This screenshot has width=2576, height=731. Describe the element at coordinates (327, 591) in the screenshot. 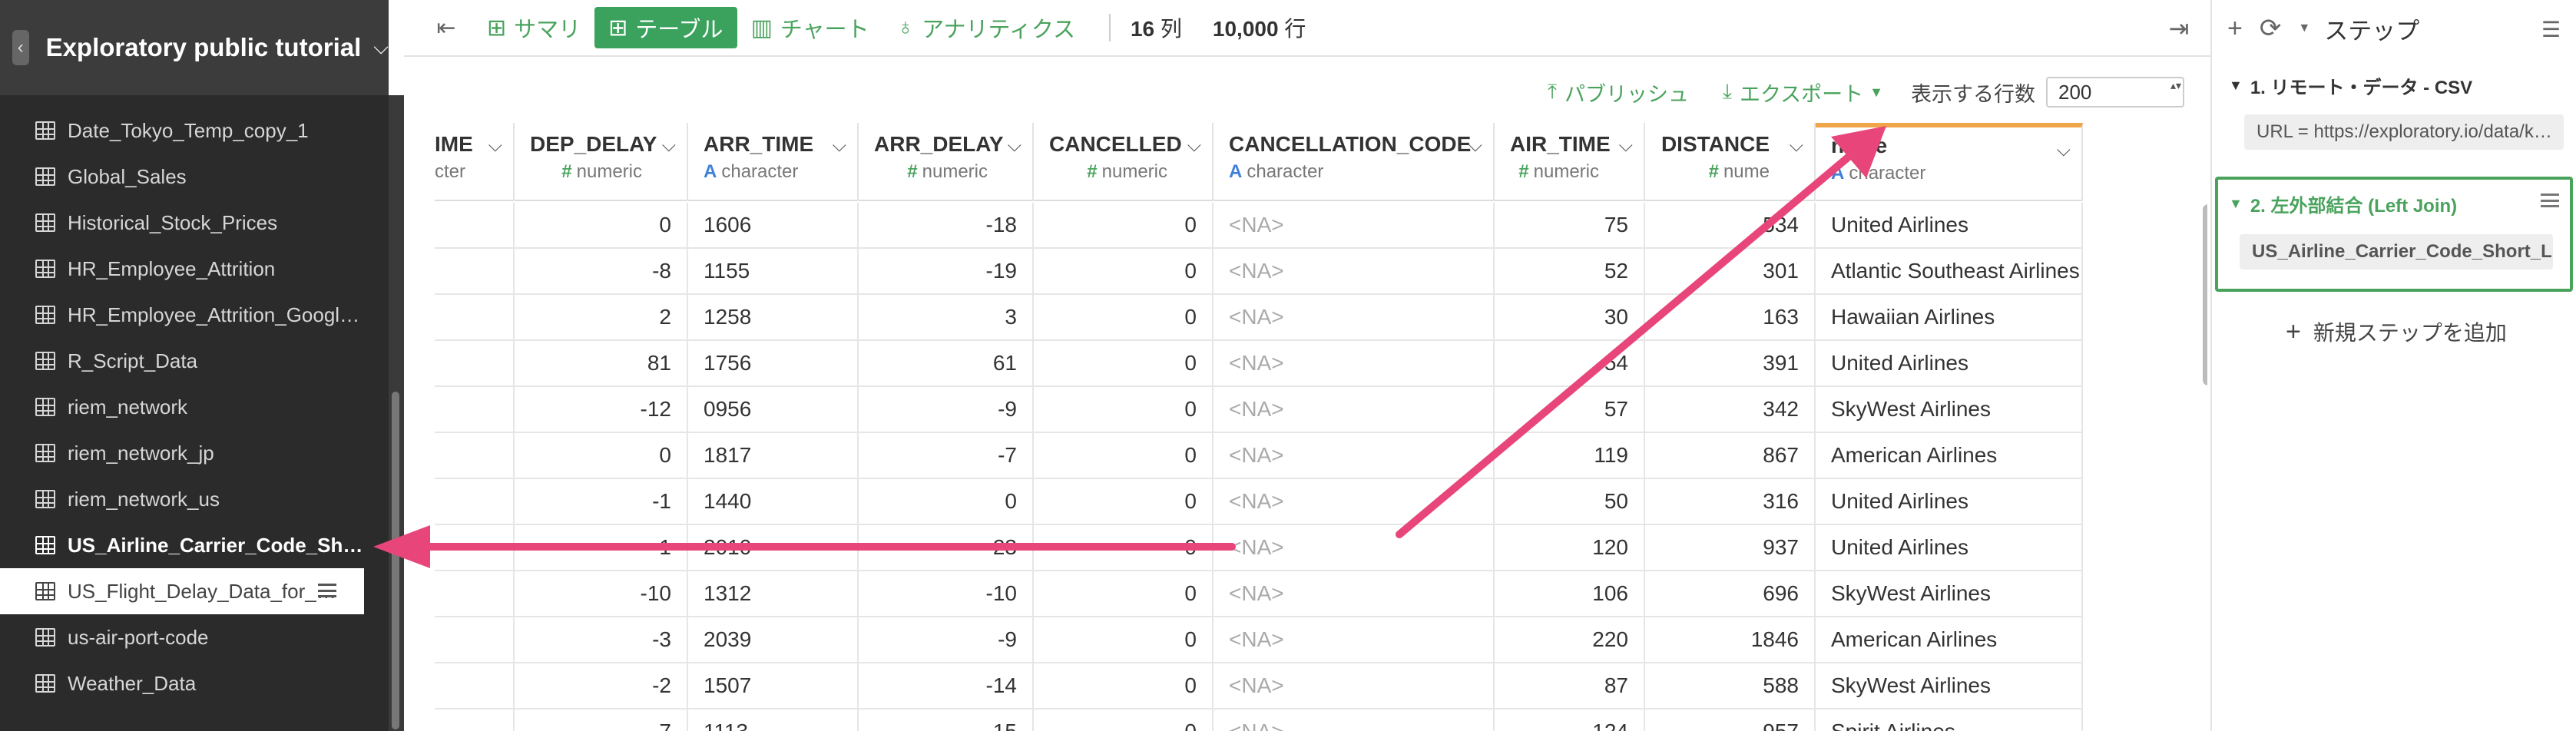

I see `menu-icon` at that location.